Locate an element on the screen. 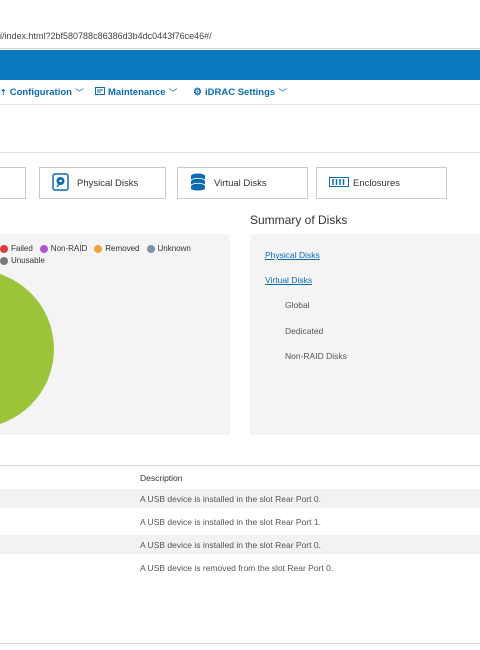 Image resolution: width=480 pixels, height=650 pixels. tab-enclosures-label: Enclosures is located at coordinates (376, 183).